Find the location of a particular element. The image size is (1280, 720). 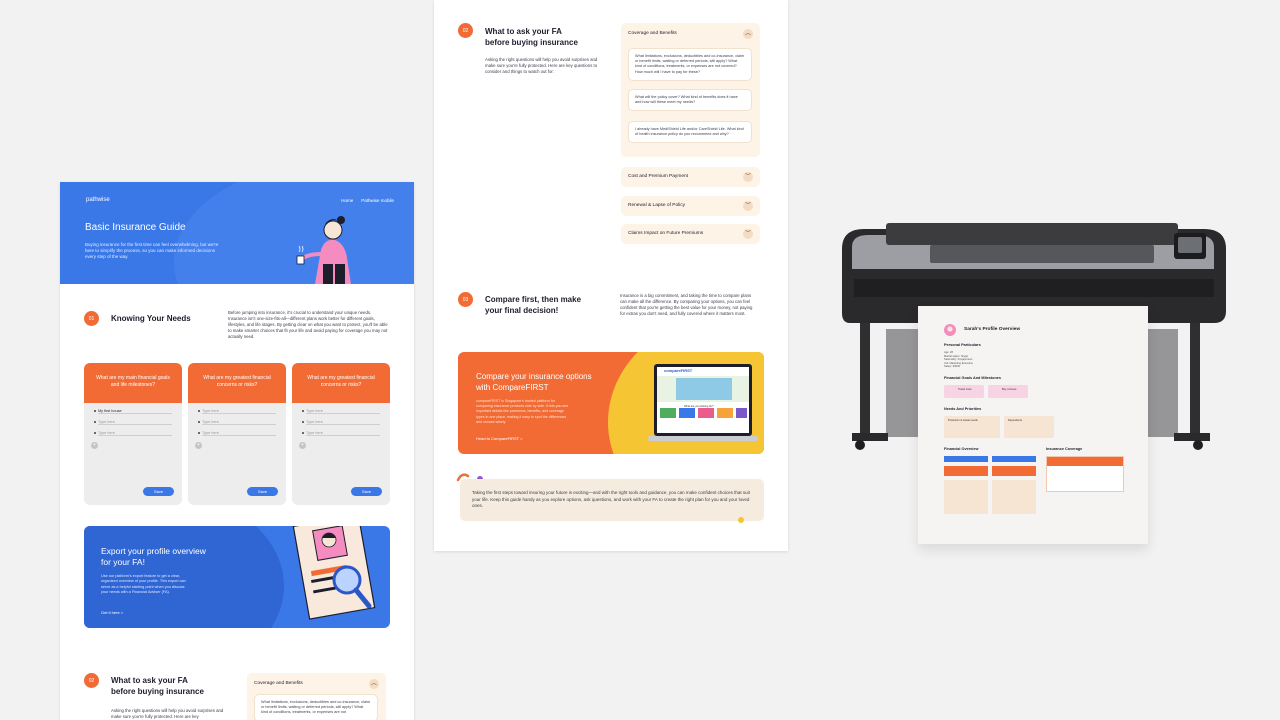

top-nav: Home Pathwise mobile is located at coordinates (367, 200).